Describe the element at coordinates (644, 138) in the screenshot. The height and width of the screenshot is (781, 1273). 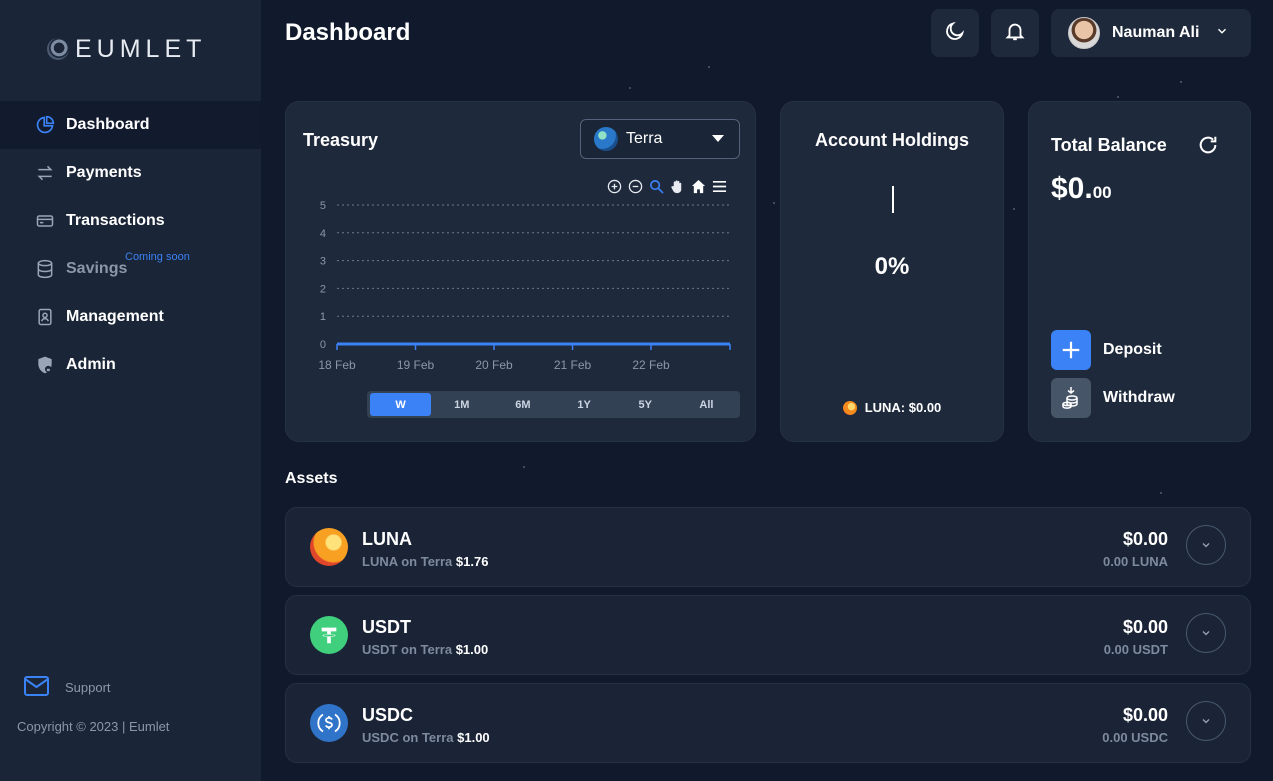
I see `chain-select-value: Terra` at that location.